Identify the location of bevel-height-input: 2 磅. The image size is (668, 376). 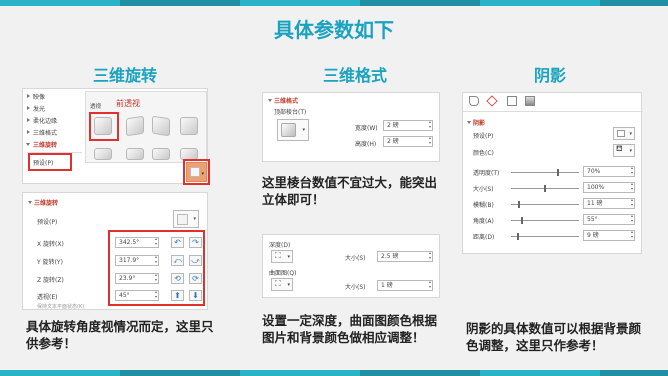
(408, 141).